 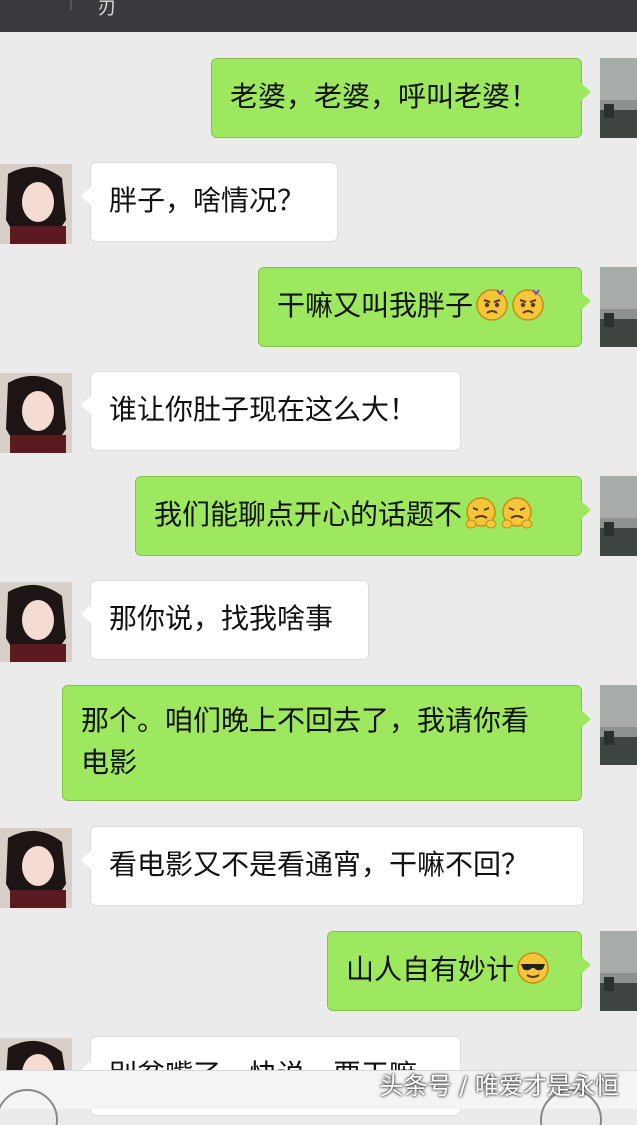 I want to click on message-bubble-incoming: 谁让你肚子现在这么大！, so click(x=271, y=411).